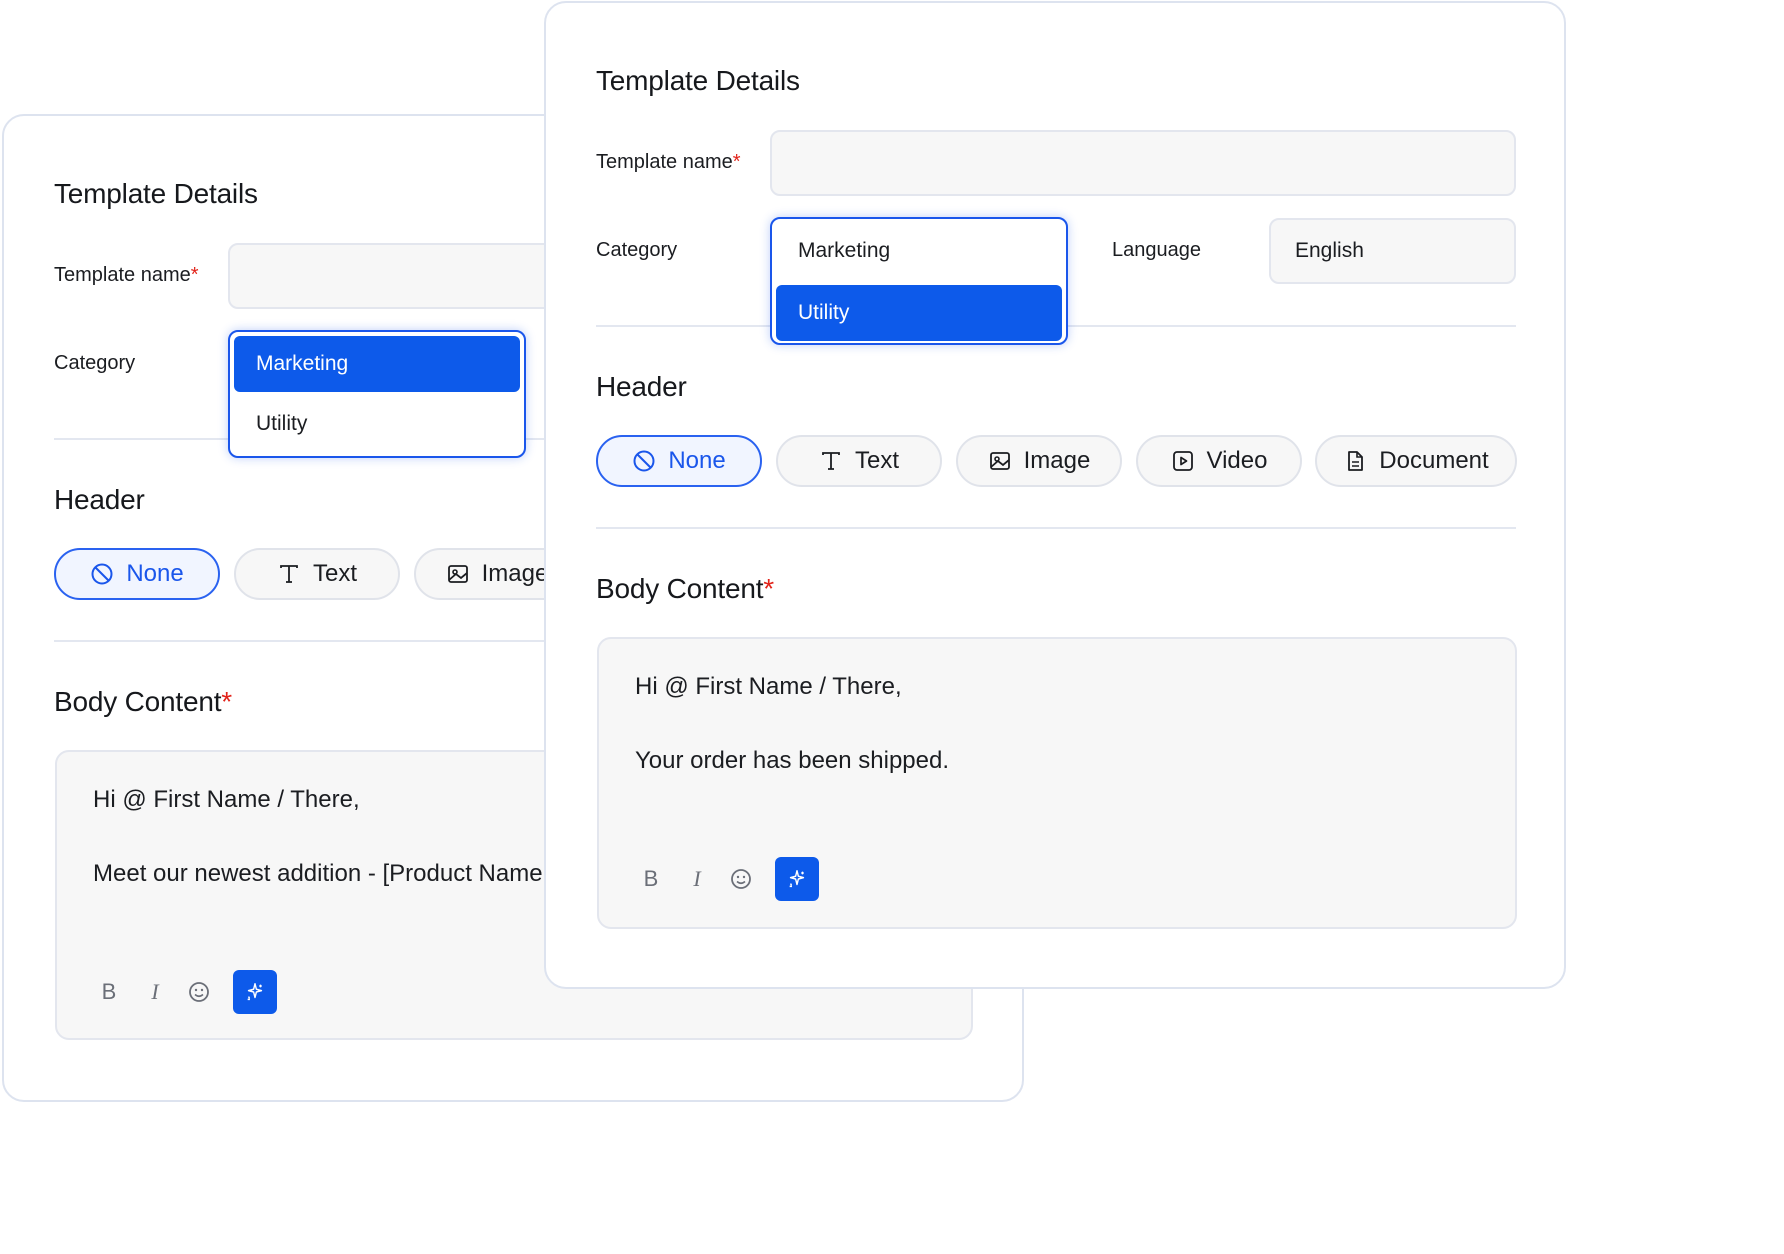  Describe the element at coordinates (1156, 250) in the screenshot. I see `language-label: Language` at that location.